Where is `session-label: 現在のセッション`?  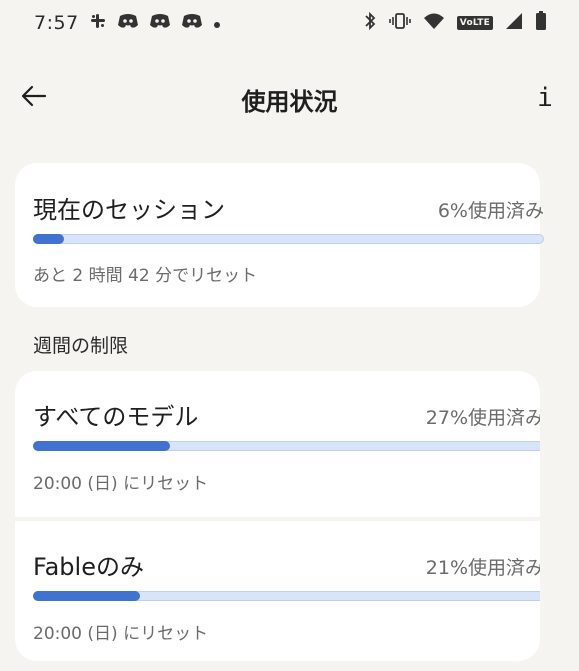
session-label: 現在のセッション is located at coordinates (129, 210).